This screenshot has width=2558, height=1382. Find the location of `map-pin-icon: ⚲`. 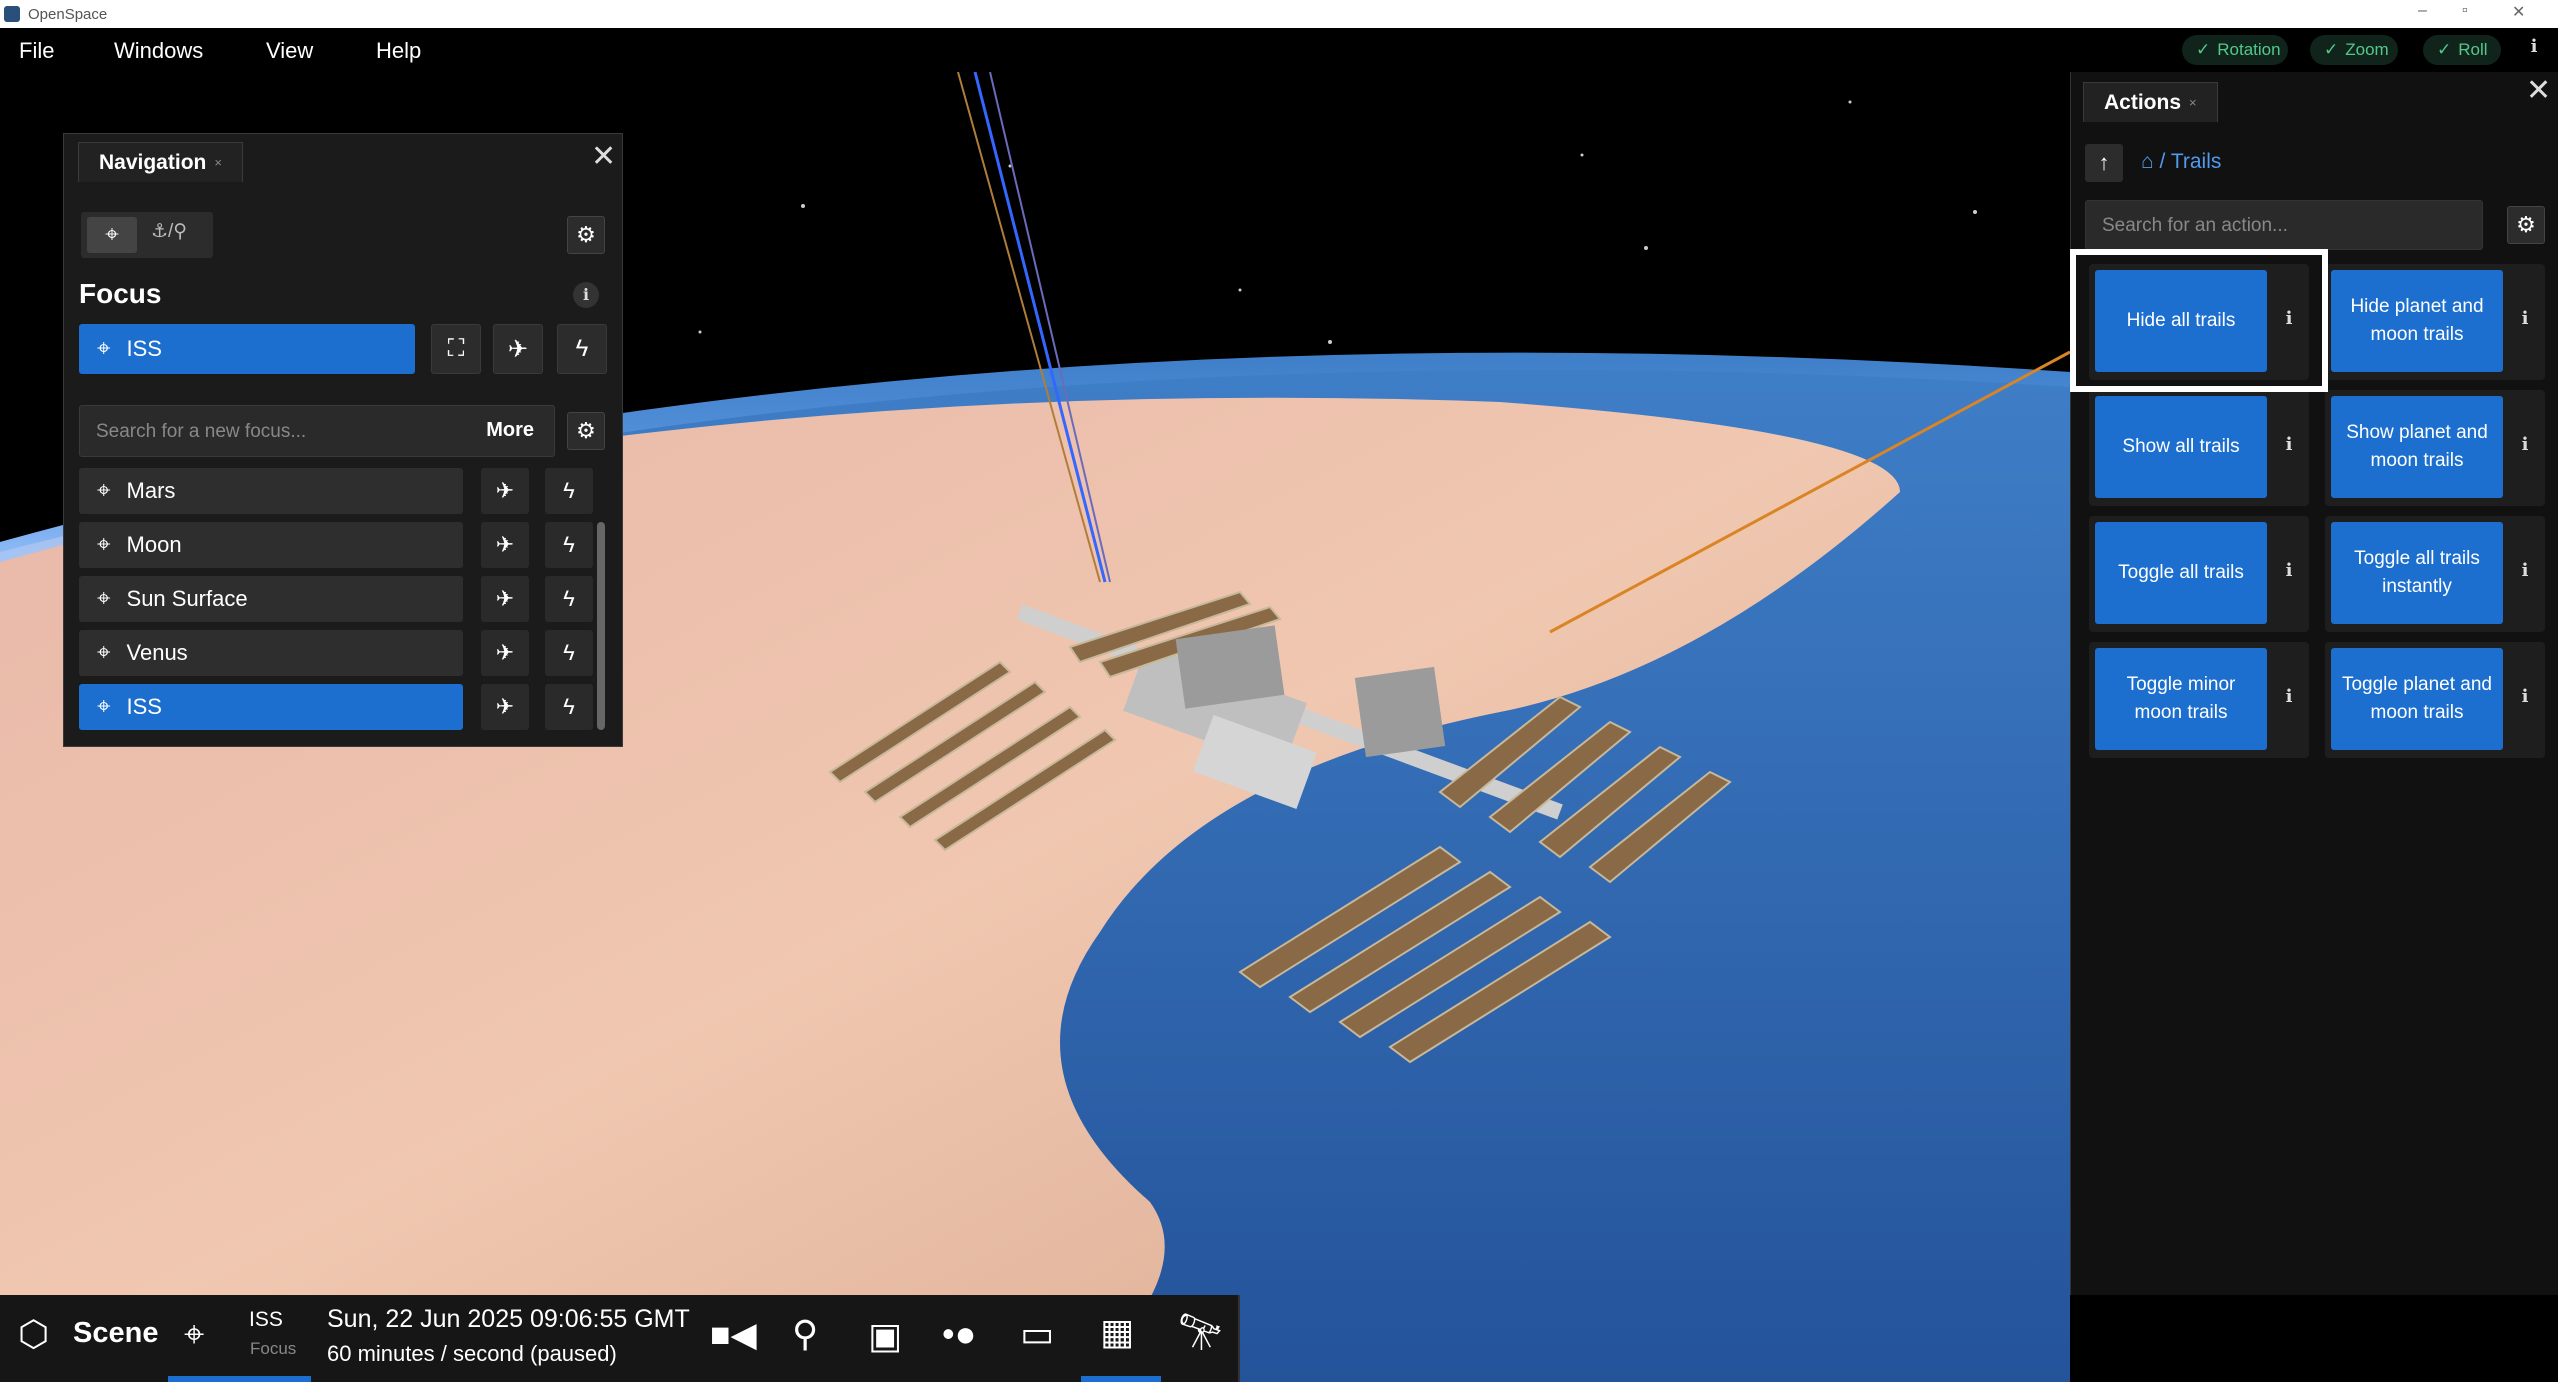

map-pin-icon: ⚲ is located at coordinates (805, 1334).